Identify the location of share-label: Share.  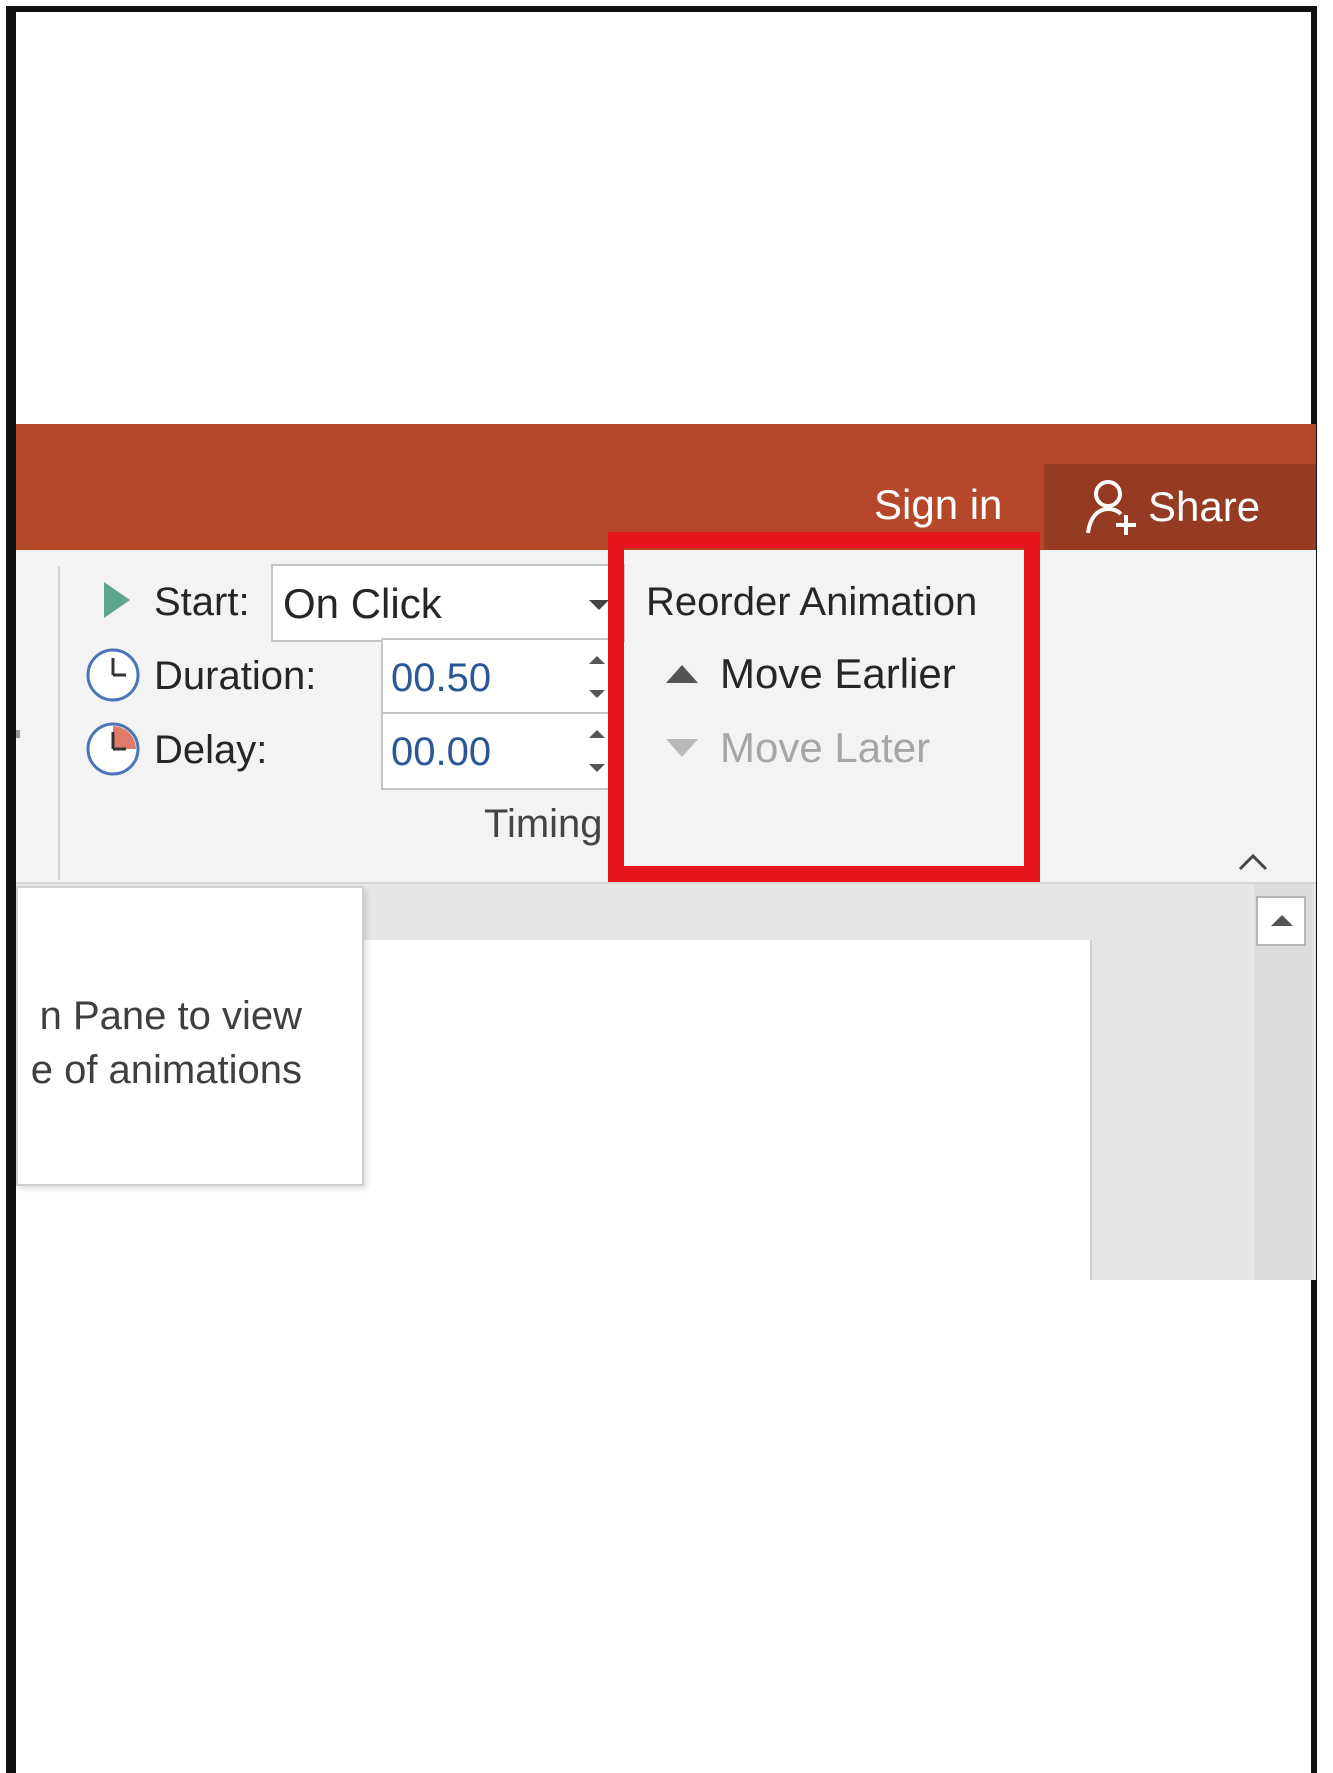
(1204, 506).